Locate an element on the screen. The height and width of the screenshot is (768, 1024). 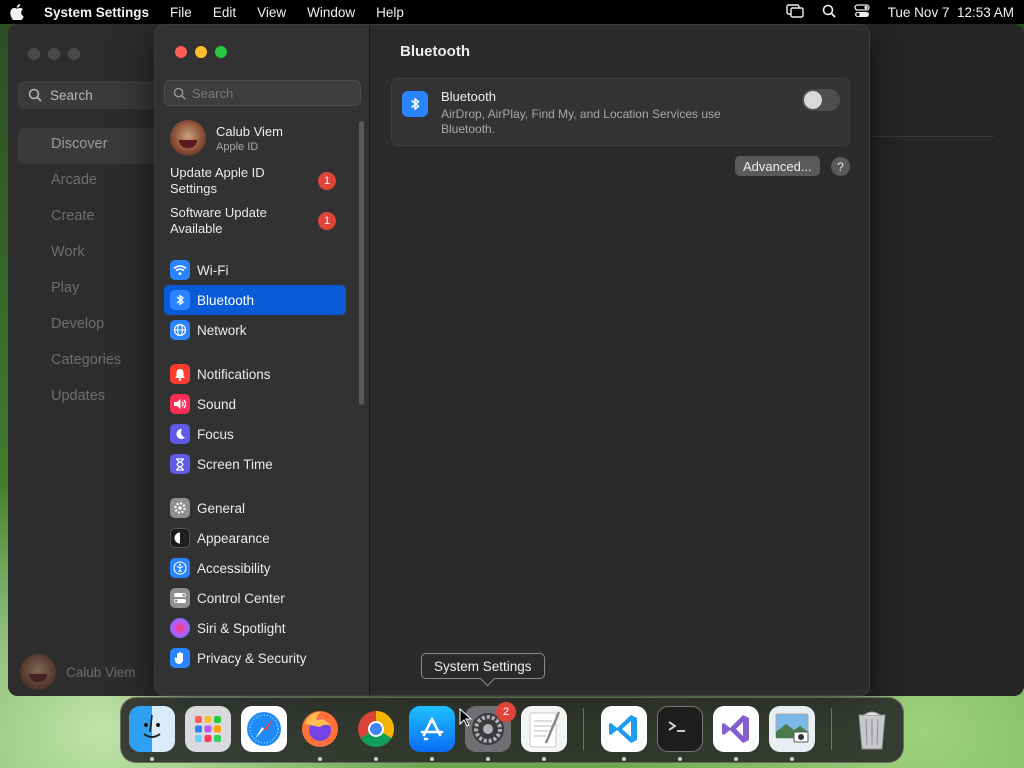
help-button: ? is located at coordinates (840, 166).